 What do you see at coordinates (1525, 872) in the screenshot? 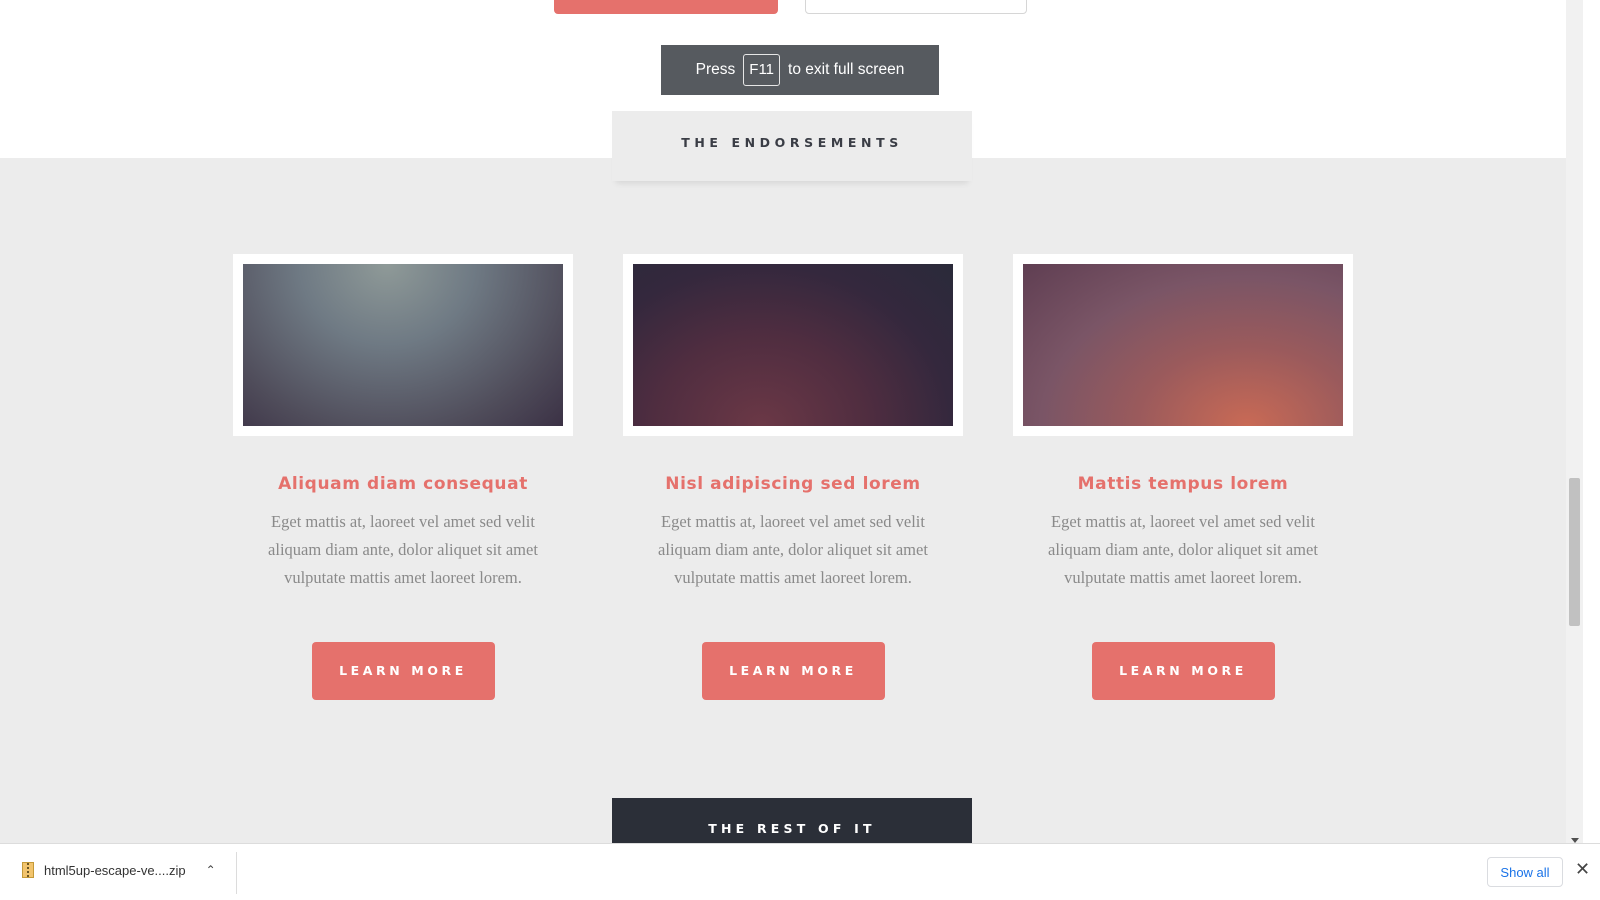
I see `show-all-button: Show all` at bounding box center [1525, 872].